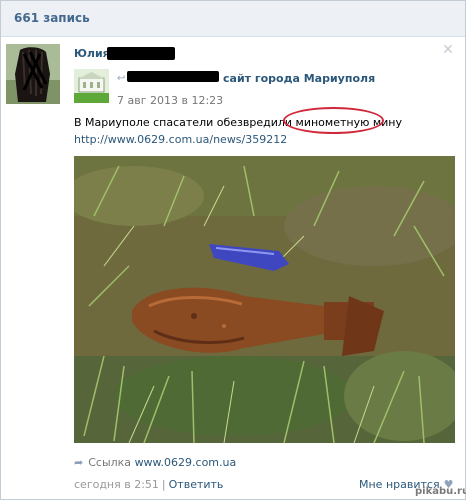 Image resolution: width=466 pixels, height=500 pixels. What do you see at coordinates (79, 462) in the screenshot?
I see `link-arrow-icon: ➦` at bounding box center [79, 462].